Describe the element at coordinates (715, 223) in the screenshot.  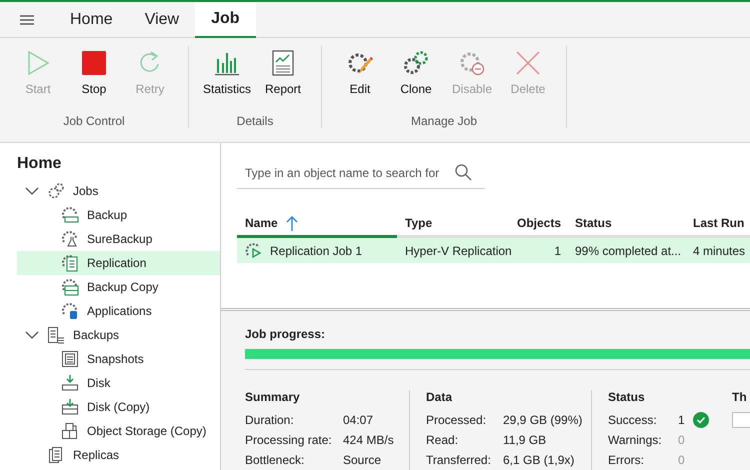
I see `column-header: Last Run` at that location.